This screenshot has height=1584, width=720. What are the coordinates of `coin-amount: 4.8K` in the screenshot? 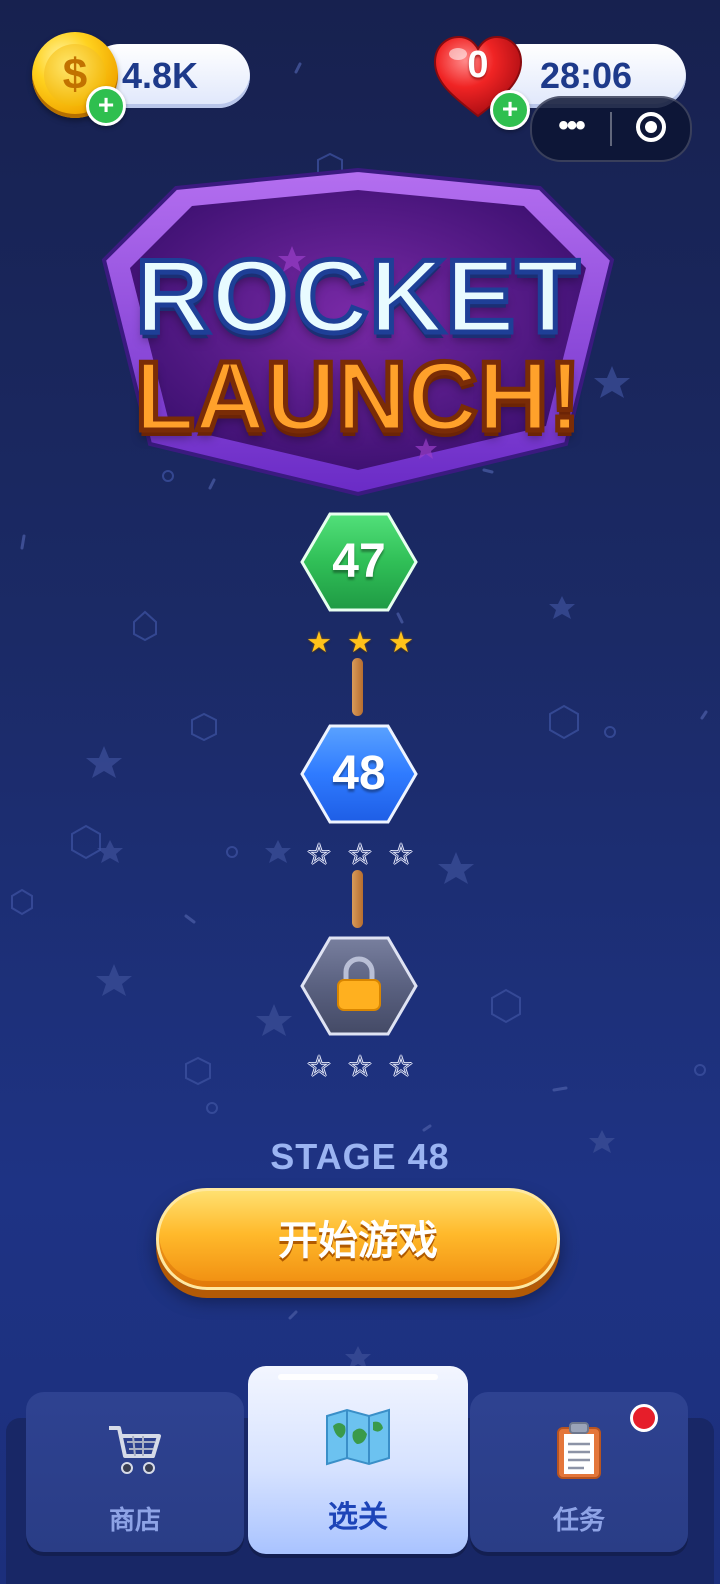 It's located at (160, 75).